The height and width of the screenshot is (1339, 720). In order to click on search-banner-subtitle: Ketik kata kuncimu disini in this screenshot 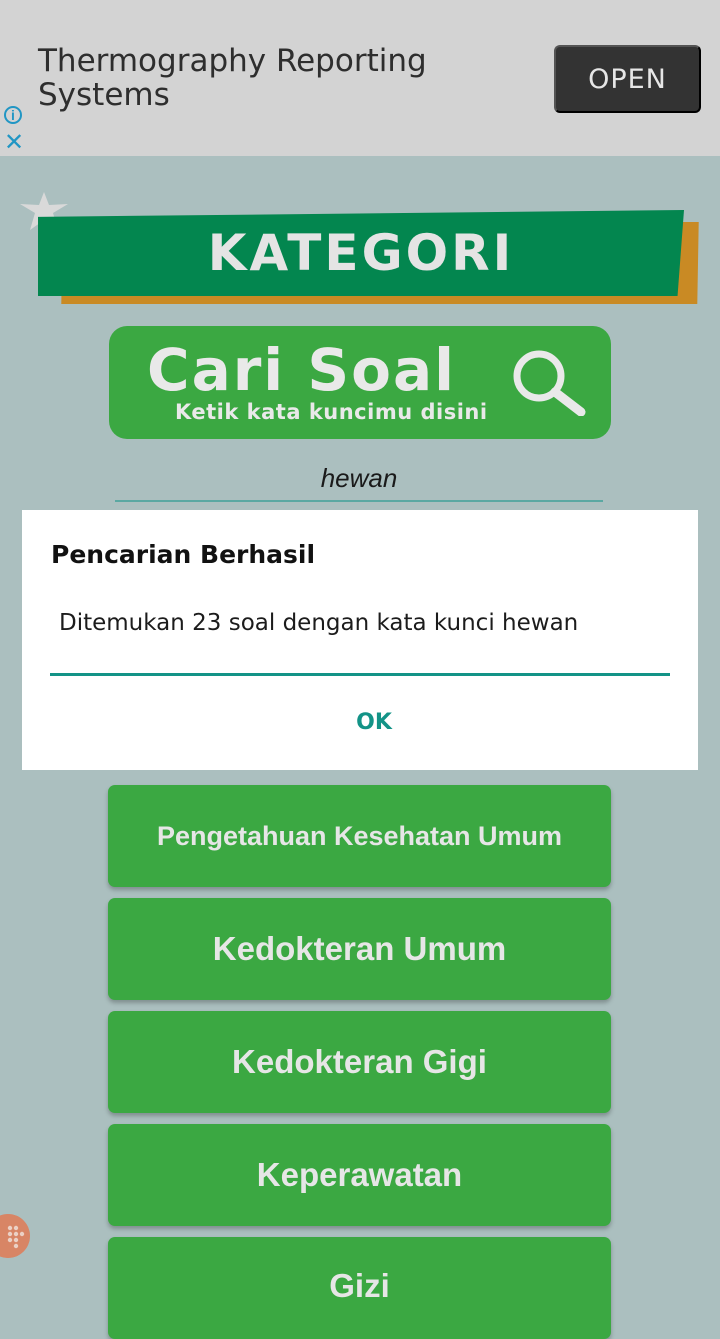, I will do `click(331, 412)`.